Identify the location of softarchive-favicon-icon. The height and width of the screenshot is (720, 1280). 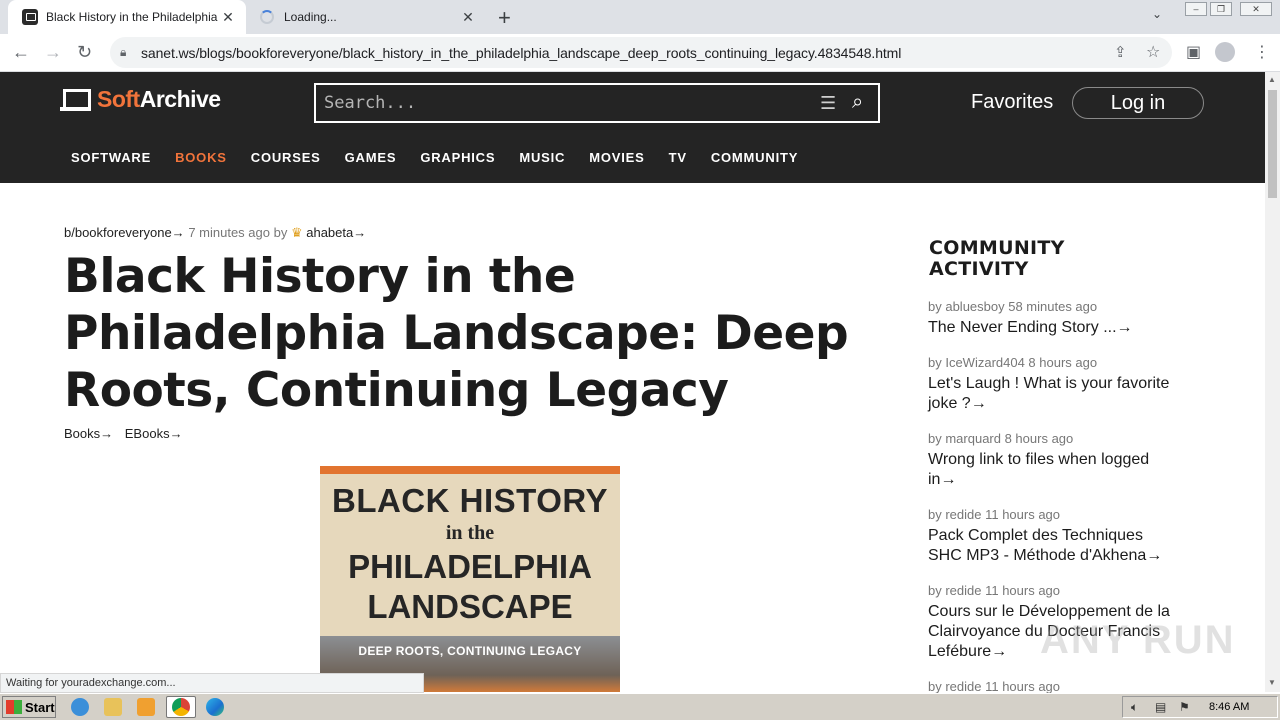
(30, 17).